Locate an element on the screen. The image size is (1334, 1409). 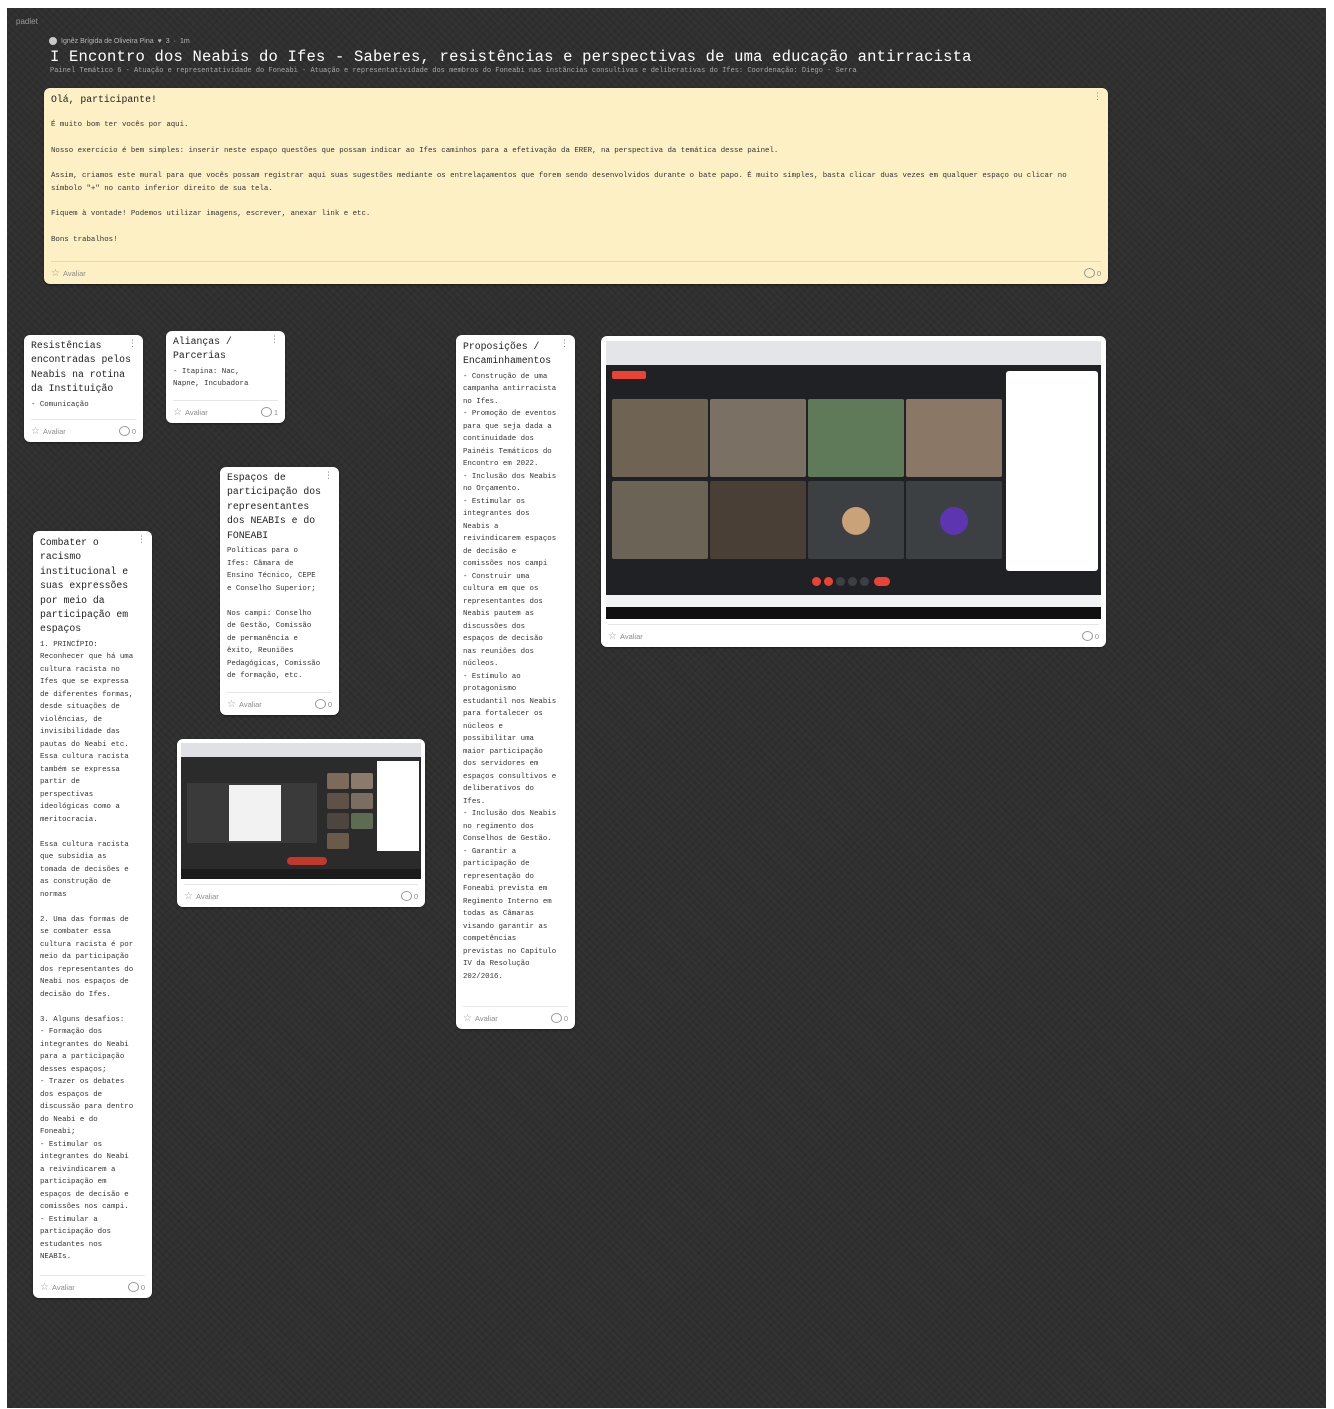
post-card-screenshot-small: ☆ Avaliar 0 is located at coordinates (301, 823).